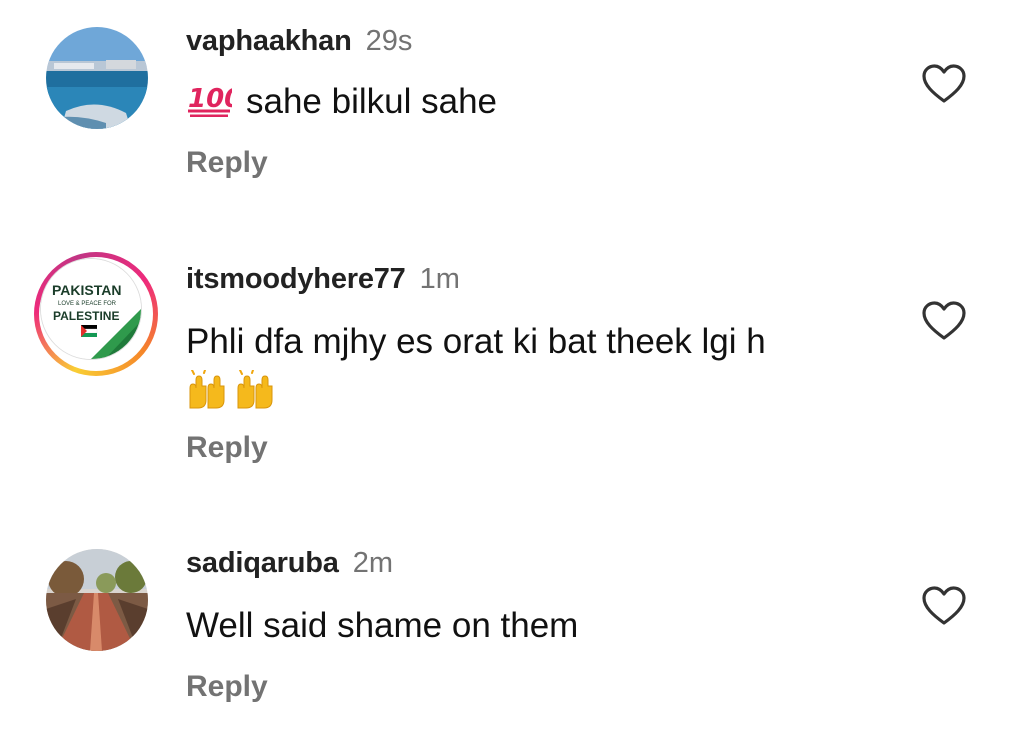 Image resolution: width=1024 pixels, height=736 pixels. I want to click on comment-text: 100 sahe bilkul sahe, so click(341, 104).